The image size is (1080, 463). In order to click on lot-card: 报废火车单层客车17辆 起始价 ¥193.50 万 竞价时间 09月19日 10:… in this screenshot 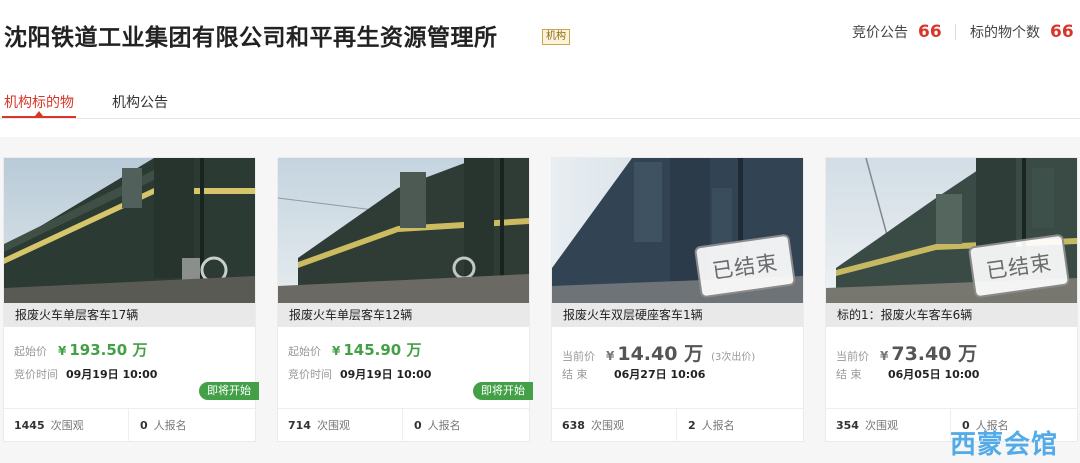, I will do `click(131, 299)`.